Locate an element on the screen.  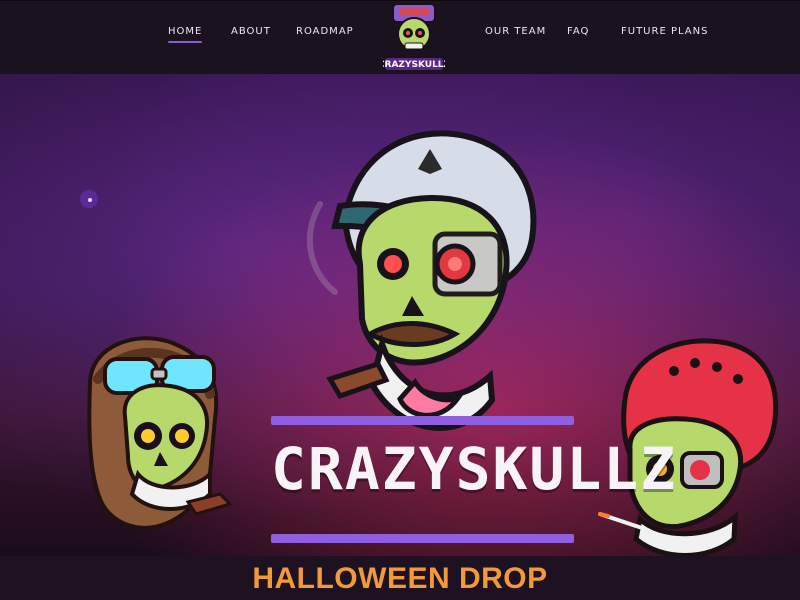
skull-logo-icon: CRAZYSKULLZ CRAZYSKULLZ is located at coordinates (414, 36).